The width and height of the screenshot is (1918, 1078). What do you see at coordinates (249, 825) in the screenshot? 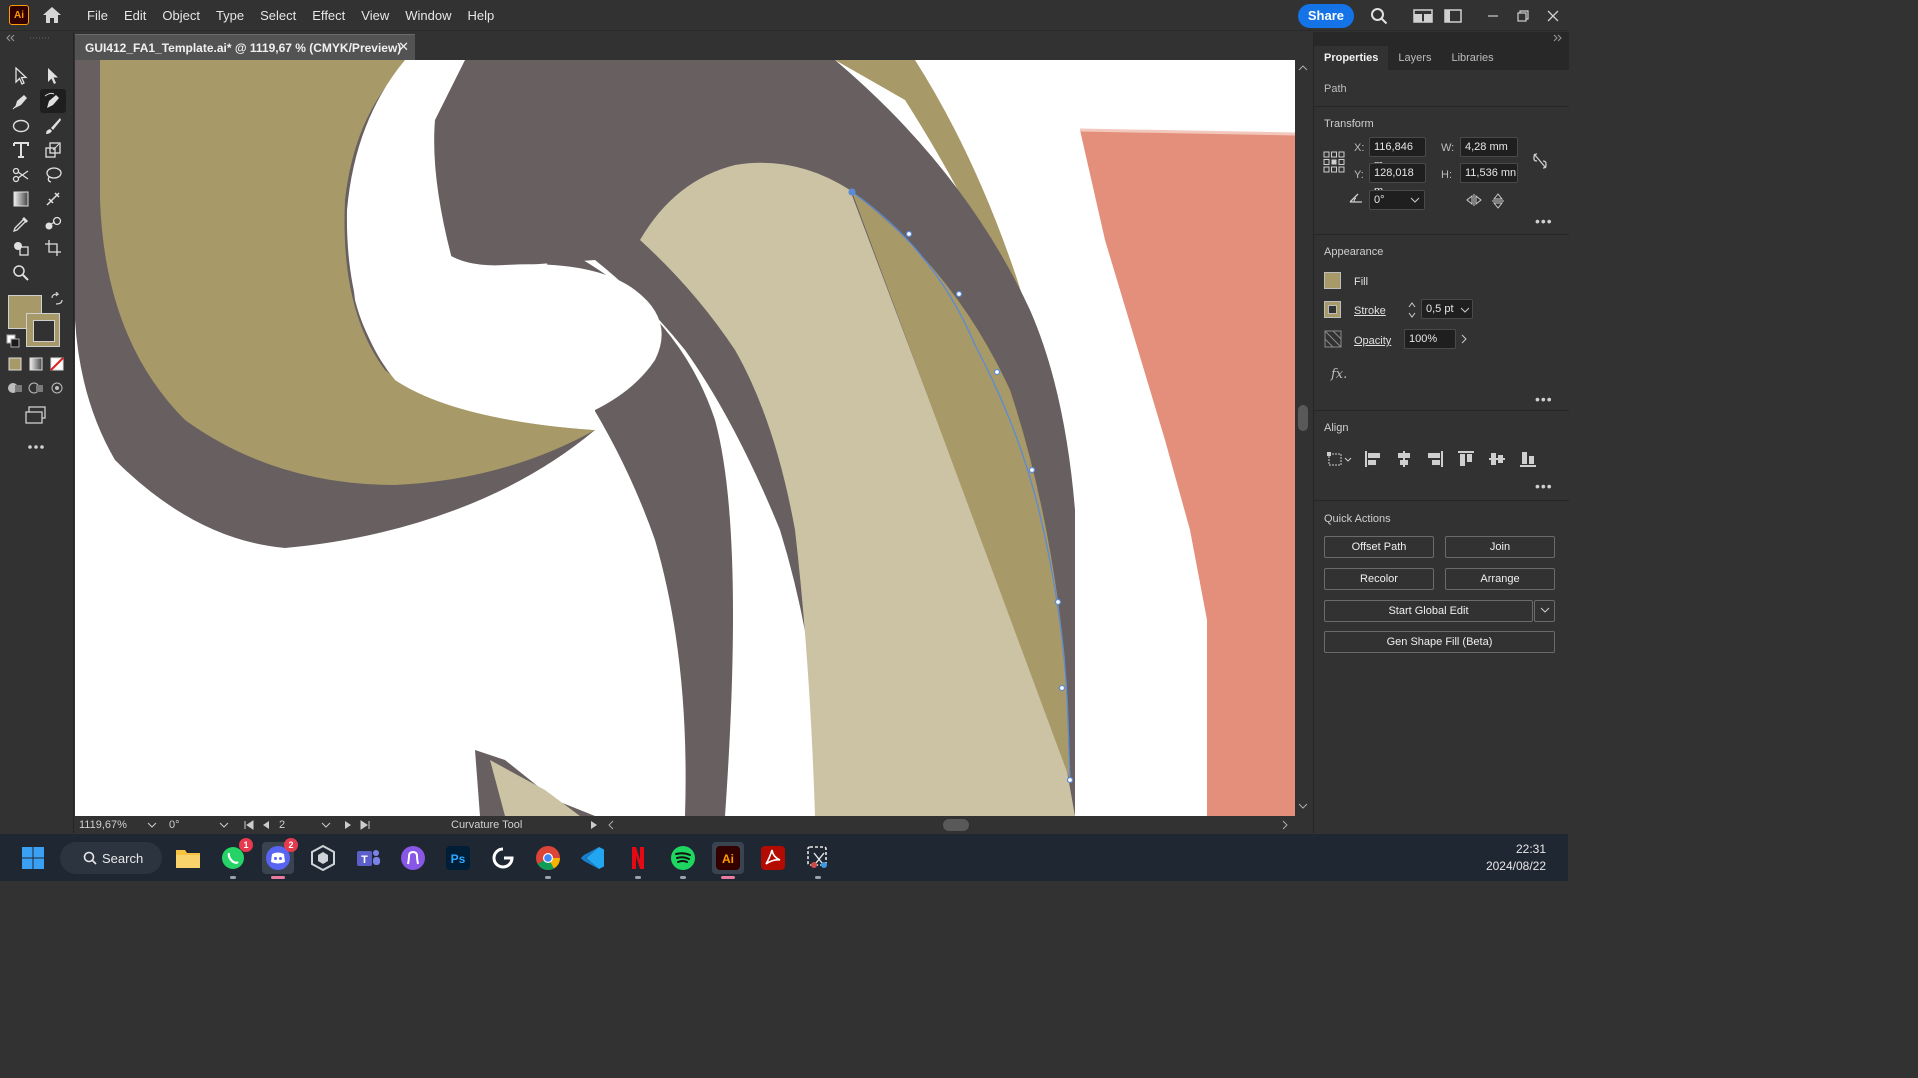
I see `first-artboard-icon` at bounding box center [249, 825].